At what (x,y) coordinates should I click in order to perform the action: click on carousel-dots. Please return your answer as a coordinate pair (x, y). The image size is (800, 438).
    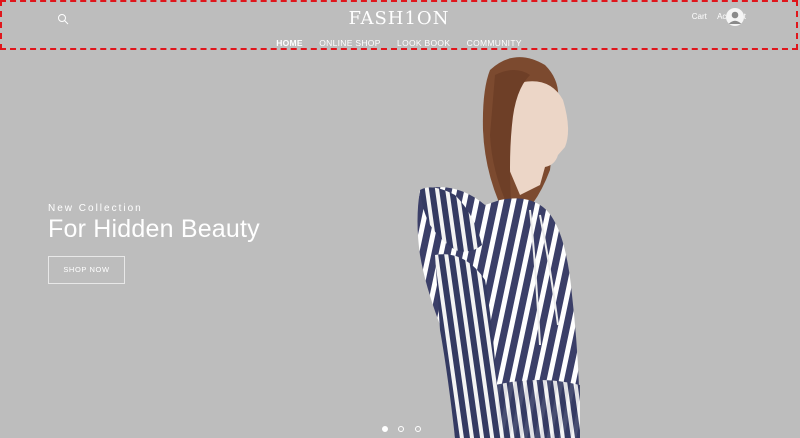
    Looking at the image, I should click on (404, 428).